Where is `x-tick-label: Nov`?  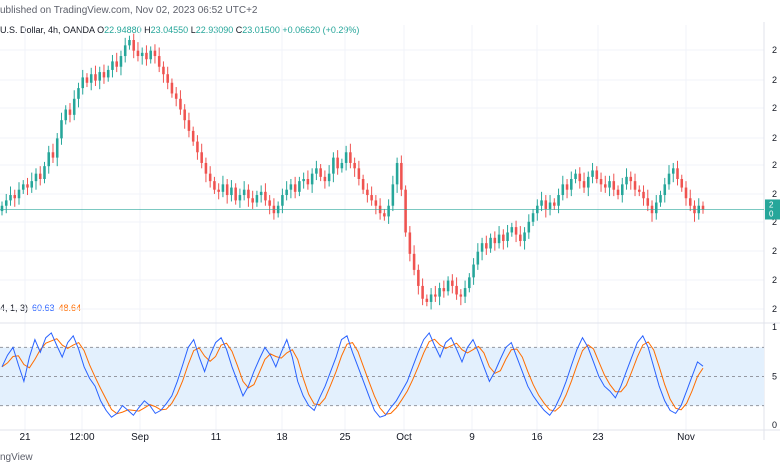
x-tick-label: Nov is located at coordinates (686, 437).